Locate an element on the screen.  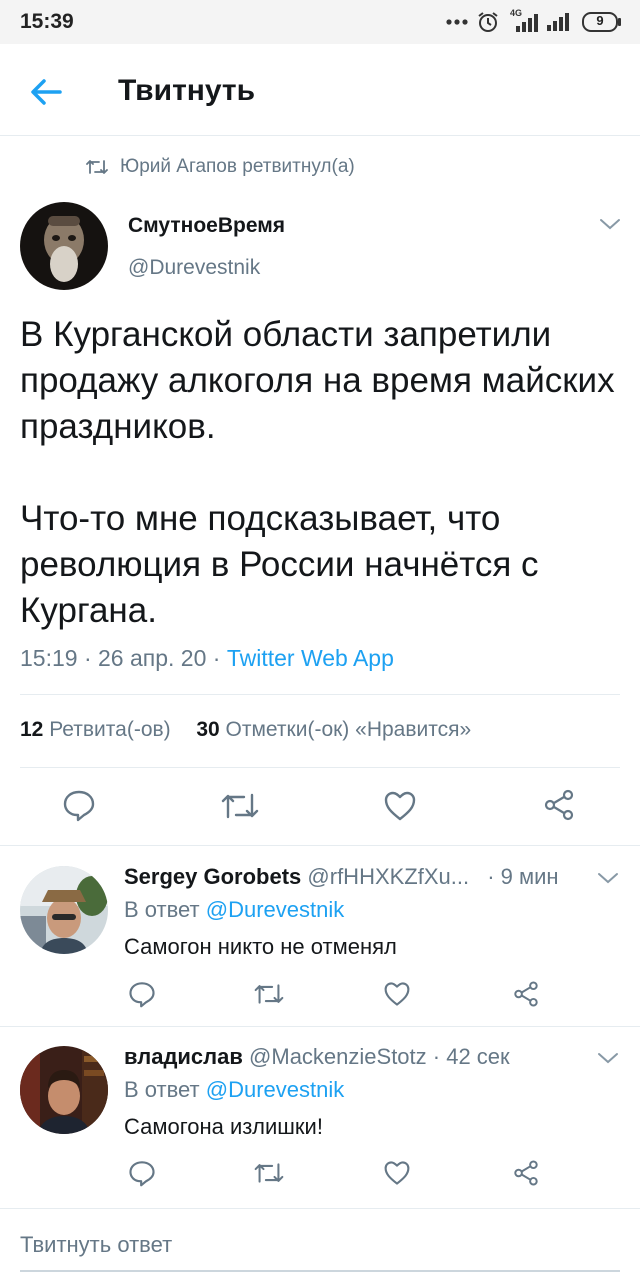
status-time: 15:39 is located at coordinates (47, 21).